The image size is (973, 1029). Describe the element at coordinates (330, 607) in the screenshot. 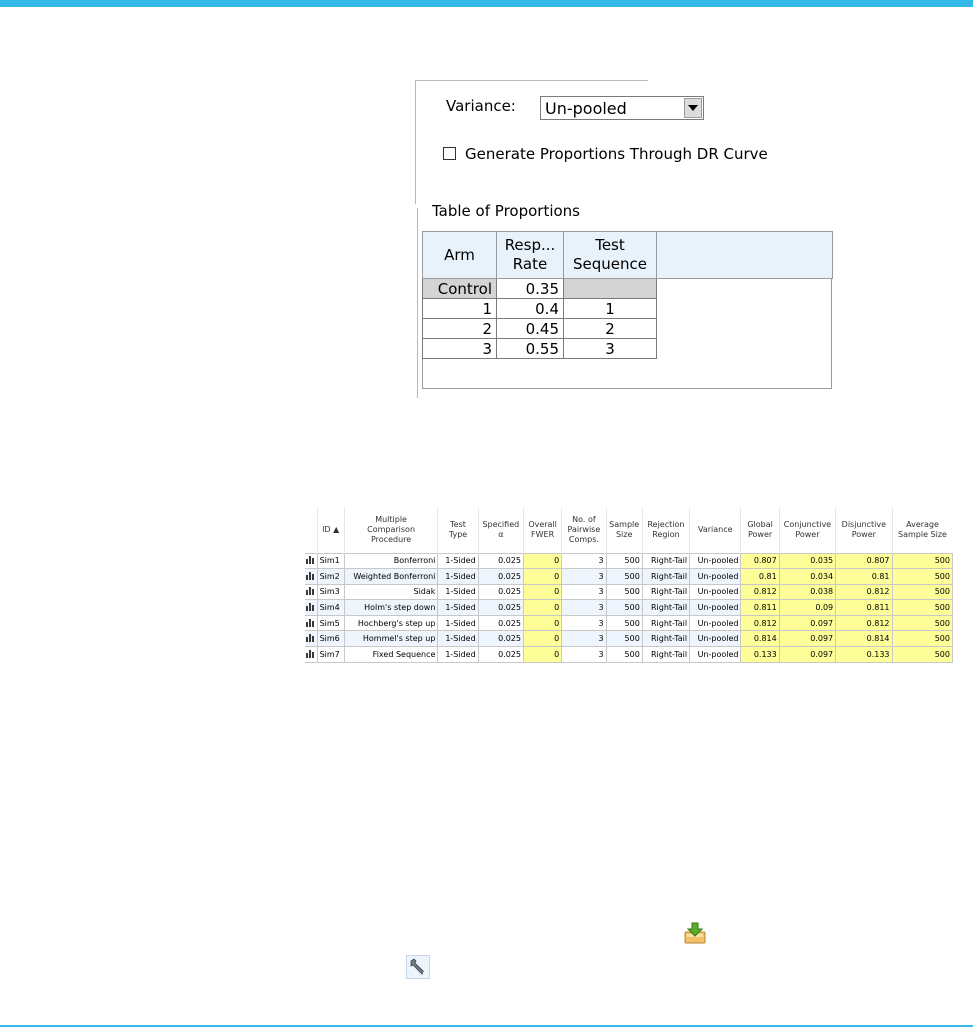

I see `id-cell: Sim4` at that location.